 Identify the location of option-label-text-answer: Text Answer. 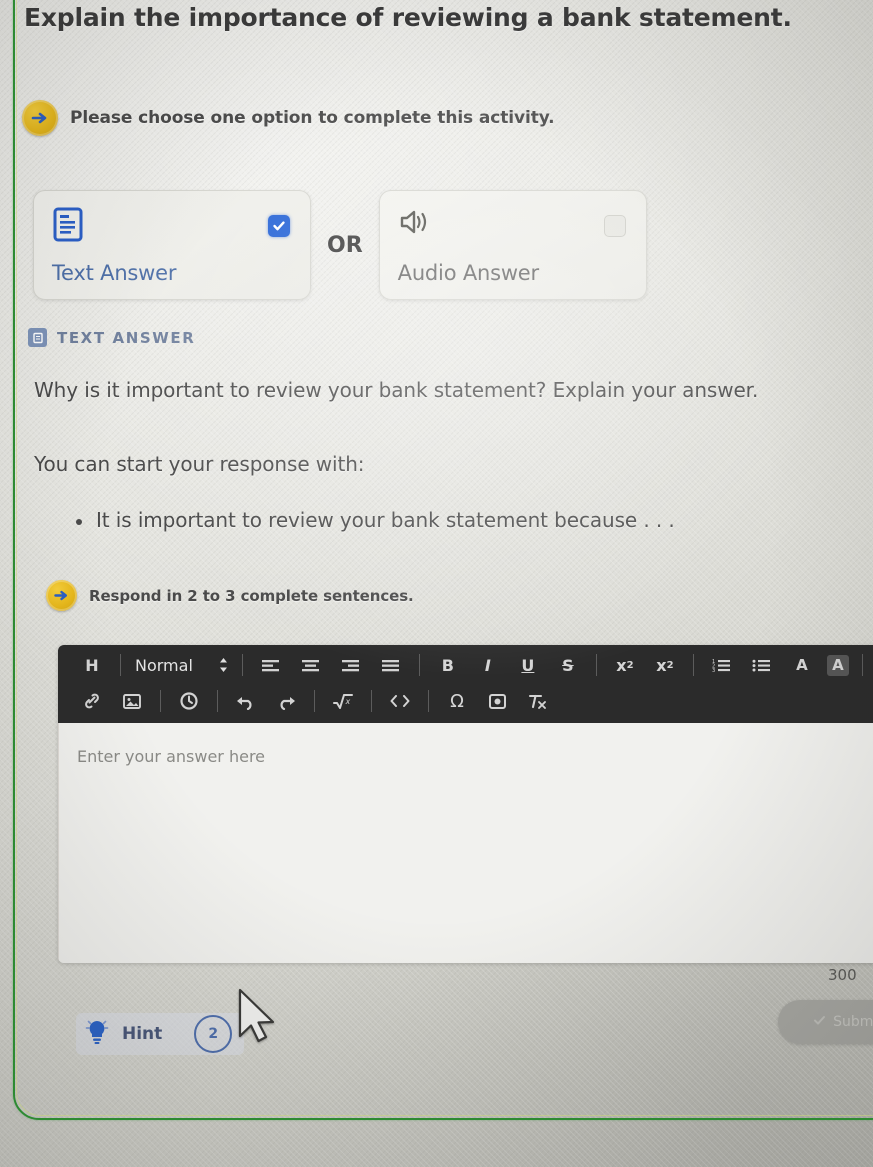
(114, 273).